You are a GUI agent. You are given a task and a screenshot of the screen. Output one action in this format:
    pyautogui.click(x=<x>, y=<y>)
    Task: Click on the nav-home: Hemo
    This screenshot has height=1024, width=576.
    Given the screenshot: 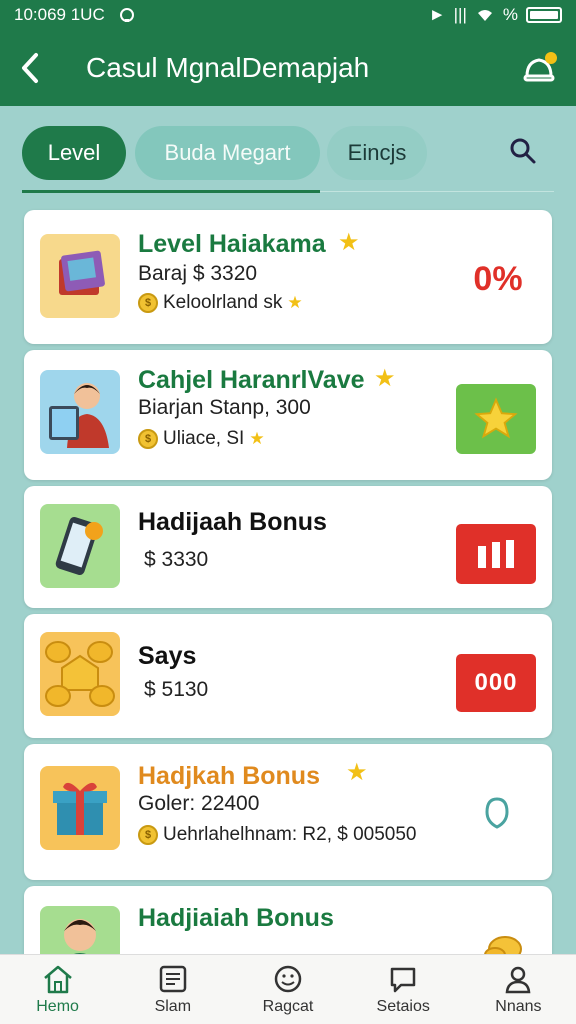 What is the action you would take?
    pyautogui.click(x=57, y=989)
    